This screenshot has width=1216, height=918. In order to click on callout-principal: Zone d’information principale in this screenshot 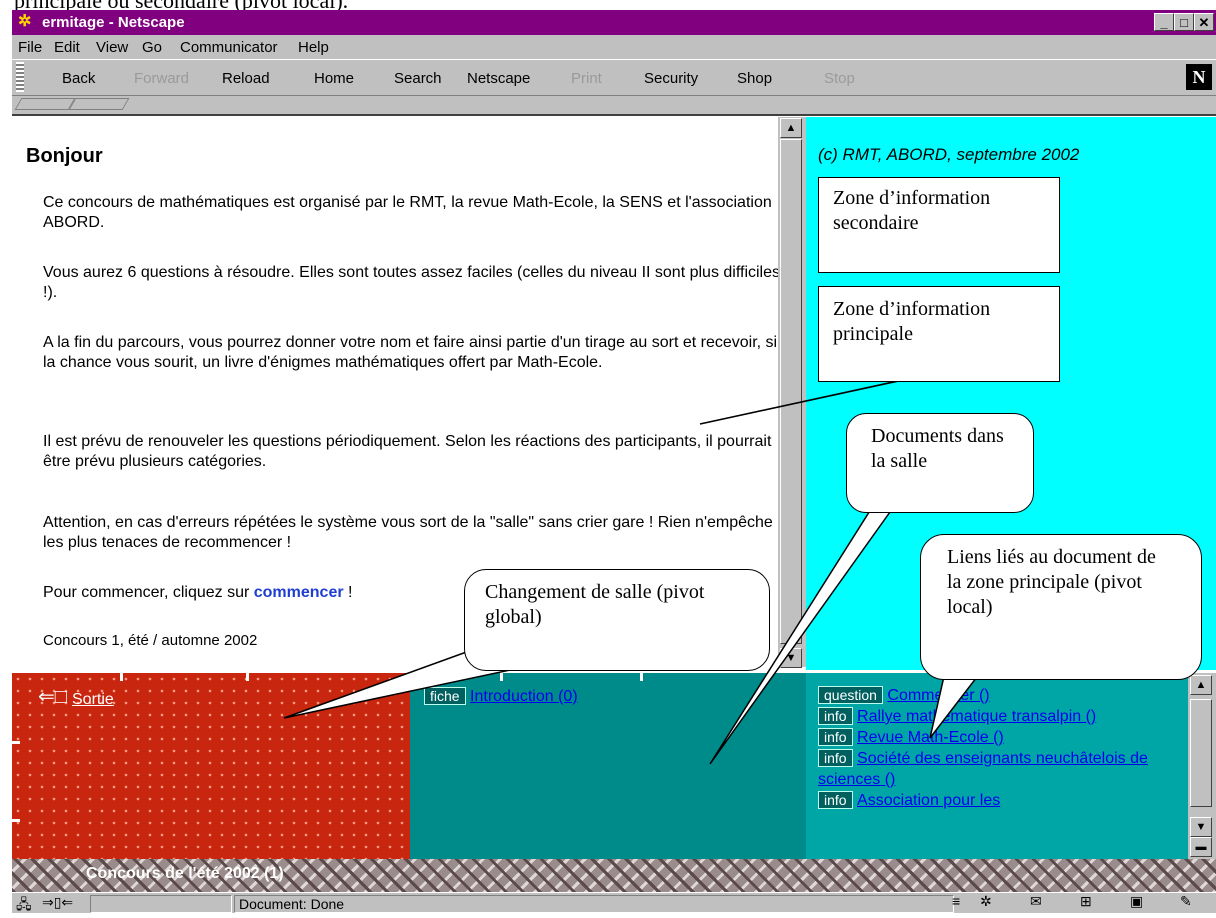, I will do `click(939, 334)`.